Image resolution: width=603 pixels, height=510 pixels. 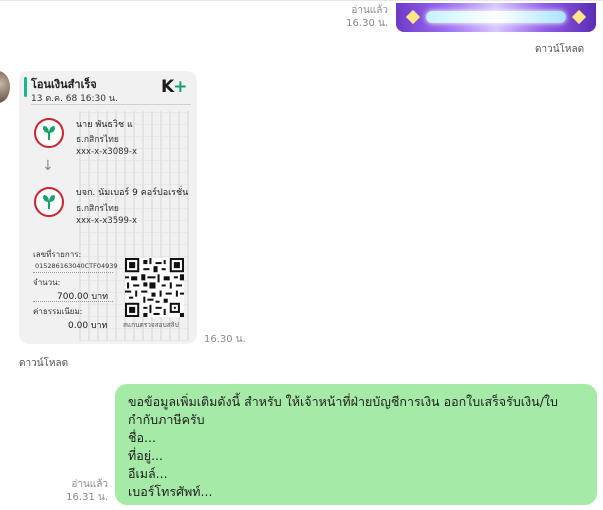 I want to click on sender-account: xxx-x-x3089-x, so click(x=107, y=152).